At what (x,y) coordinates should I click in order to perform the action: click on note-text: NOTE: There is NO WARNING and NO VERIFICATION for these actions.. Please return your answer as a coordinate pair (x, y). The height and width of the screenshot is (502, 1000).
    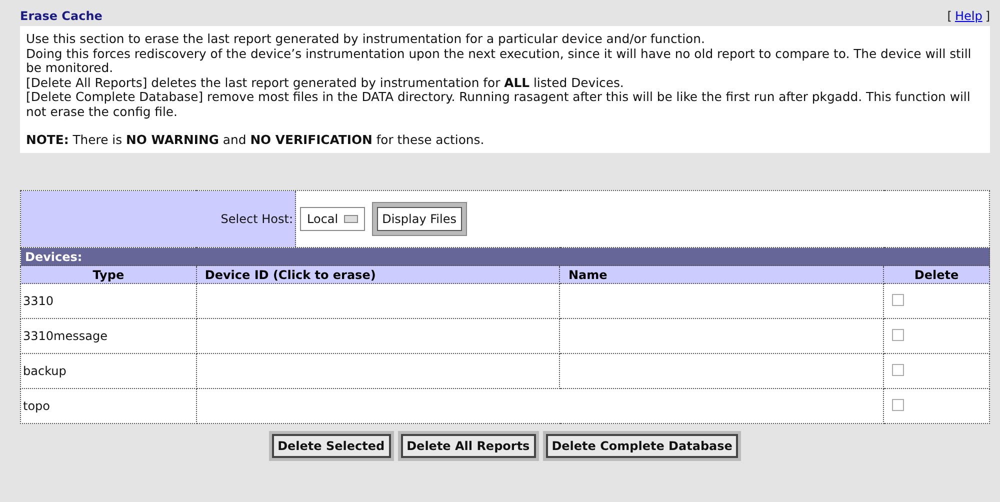
    Looking at the image, I should click on (256, 140).